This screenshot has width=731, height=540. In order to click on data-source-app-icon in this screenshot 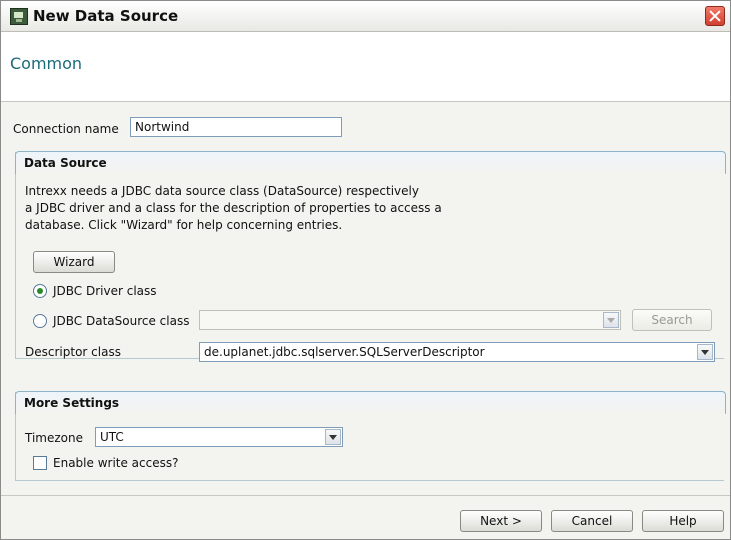, I will do `click(19, 16)`.